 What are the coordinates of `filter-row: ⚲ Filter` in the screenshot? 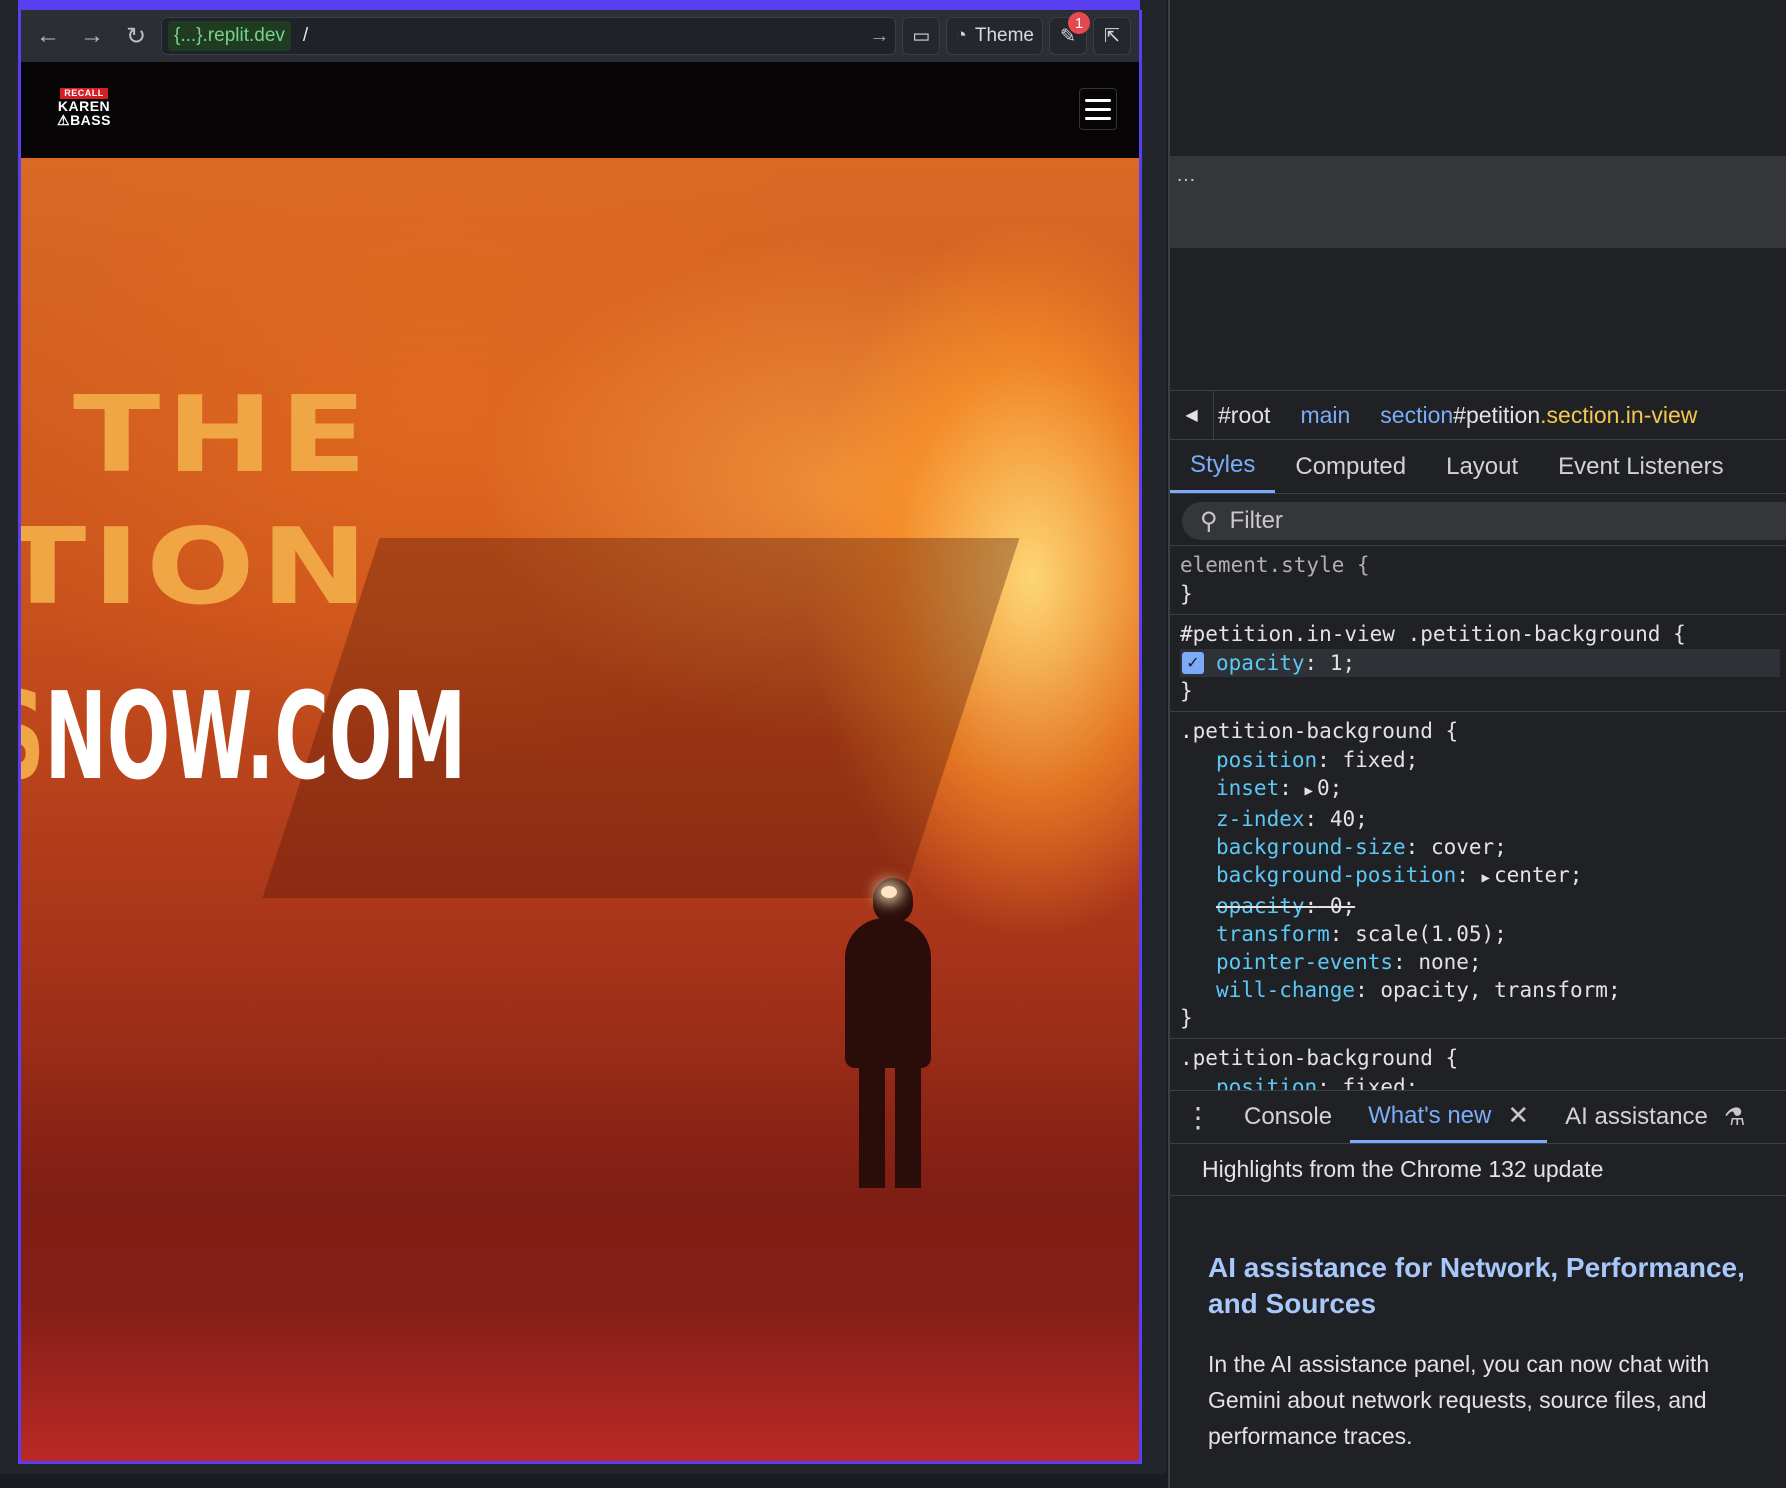 It's located at (1478, 520).